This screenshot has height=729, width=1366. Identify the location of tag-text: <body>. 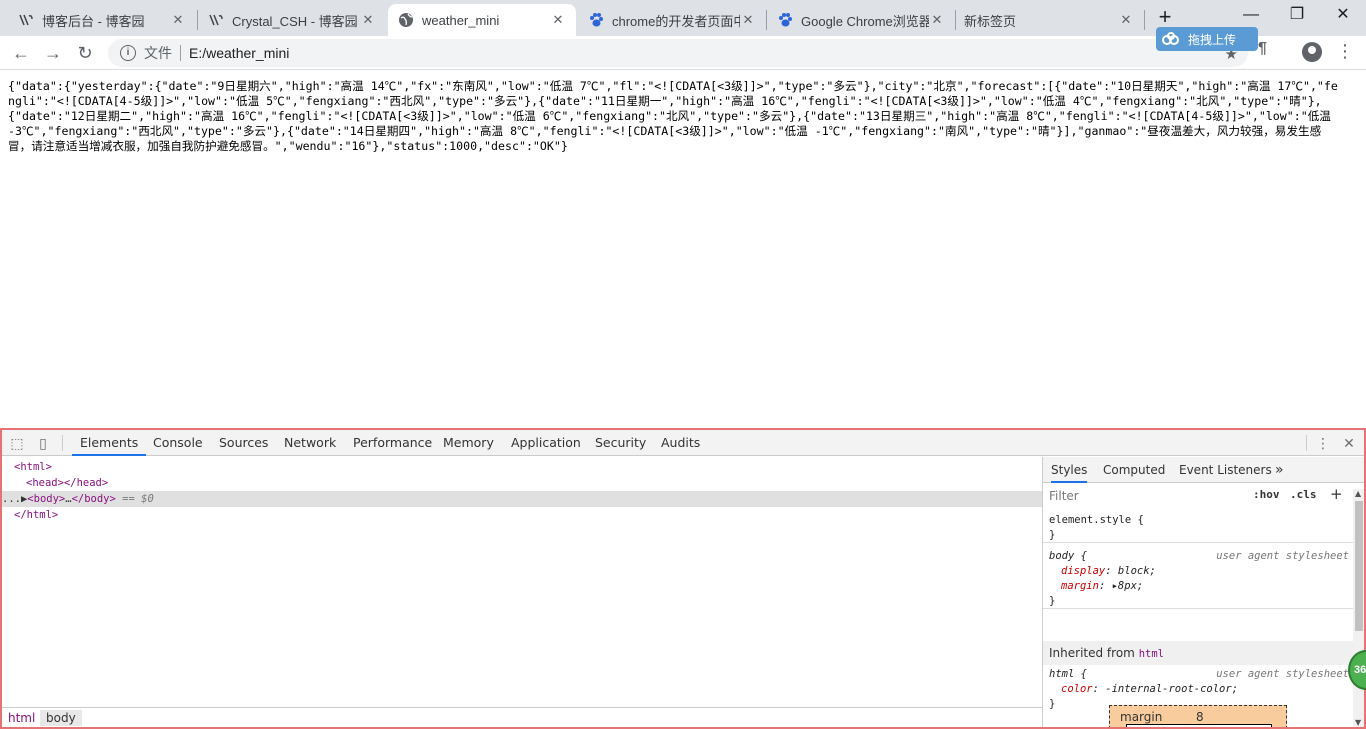
(46, 499).